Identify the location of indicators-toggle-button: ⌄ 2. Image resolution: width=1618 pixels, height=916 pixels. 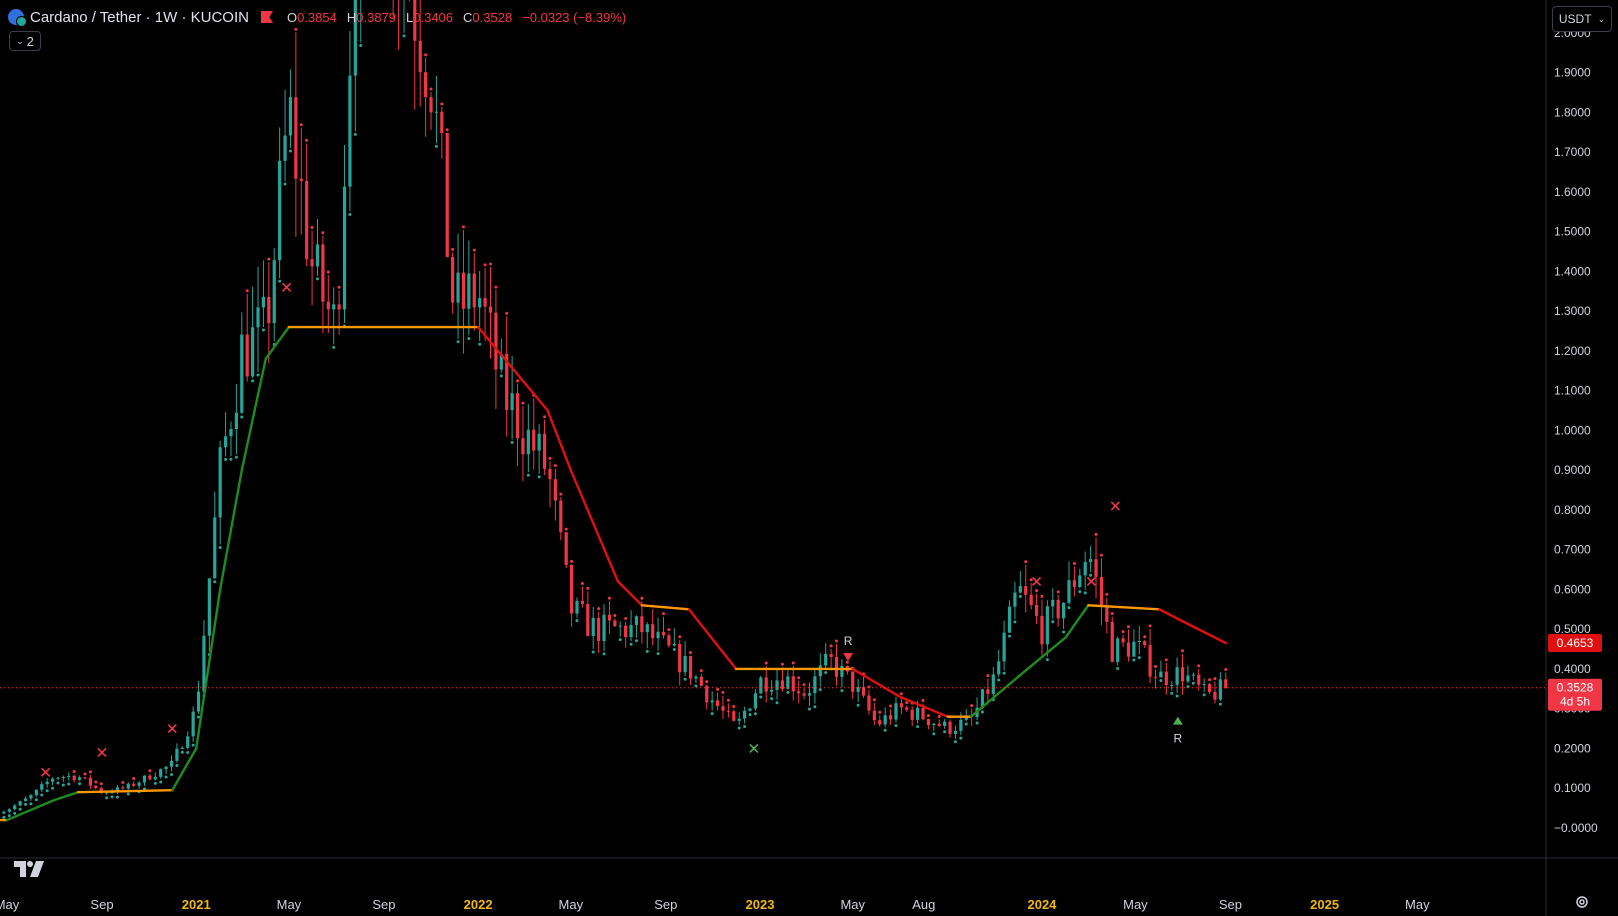
(25, 41).